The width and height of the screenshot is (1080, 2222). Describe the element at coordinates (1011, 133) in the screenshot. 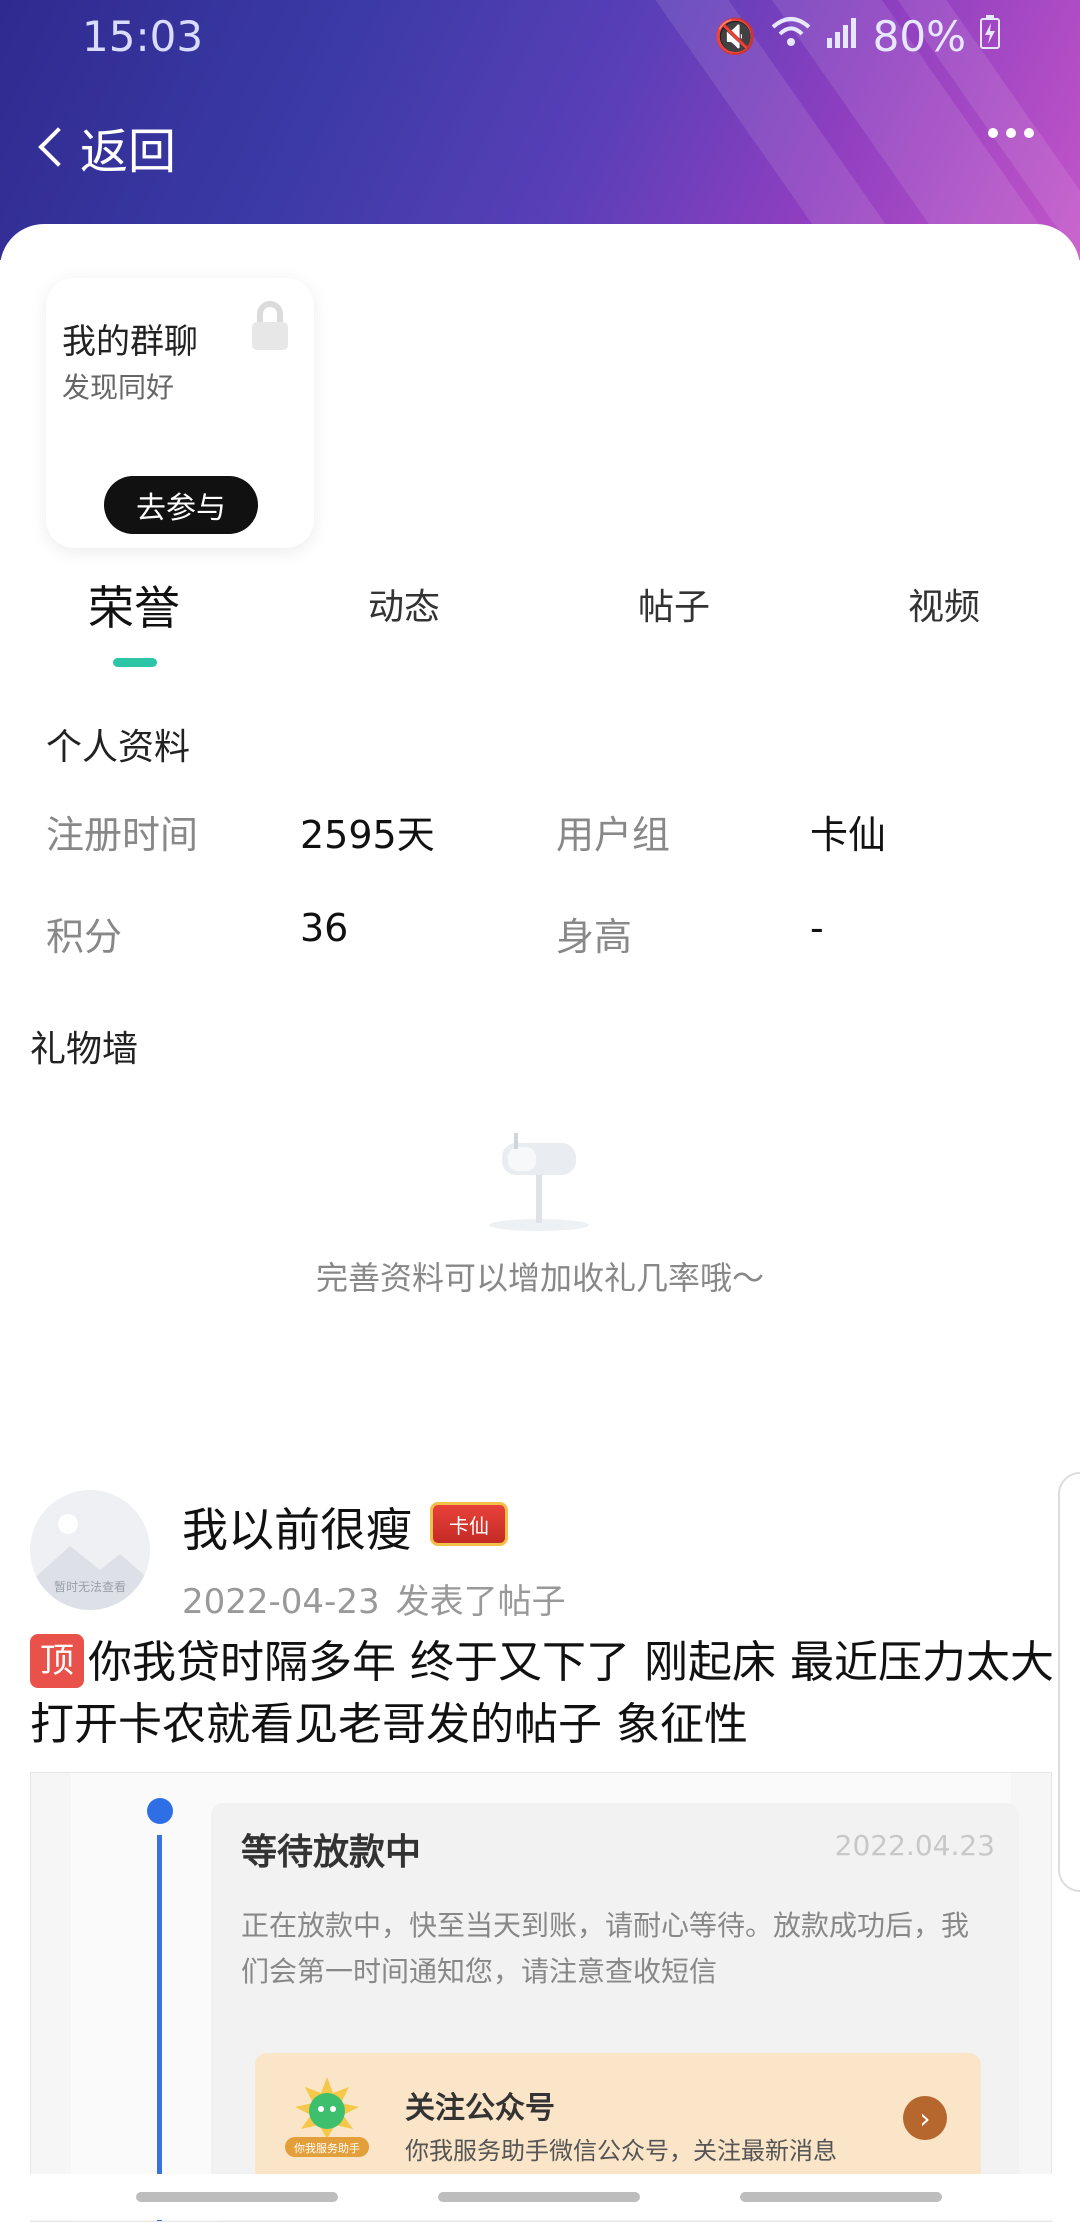

I see `more-dots-icon` at that location.